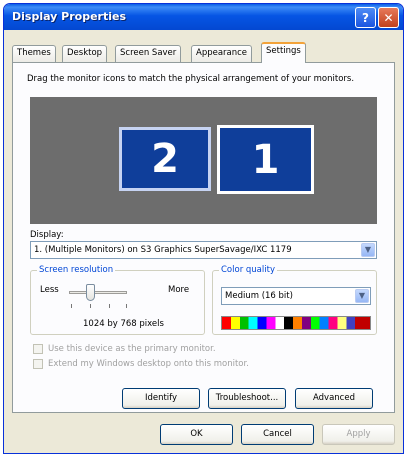 Image resolution: width=409 pixels, height=457 pixels. Describe the element at coordinates (296, 323) in the screenshot. I see `color-quality-preview-bar` at that location.